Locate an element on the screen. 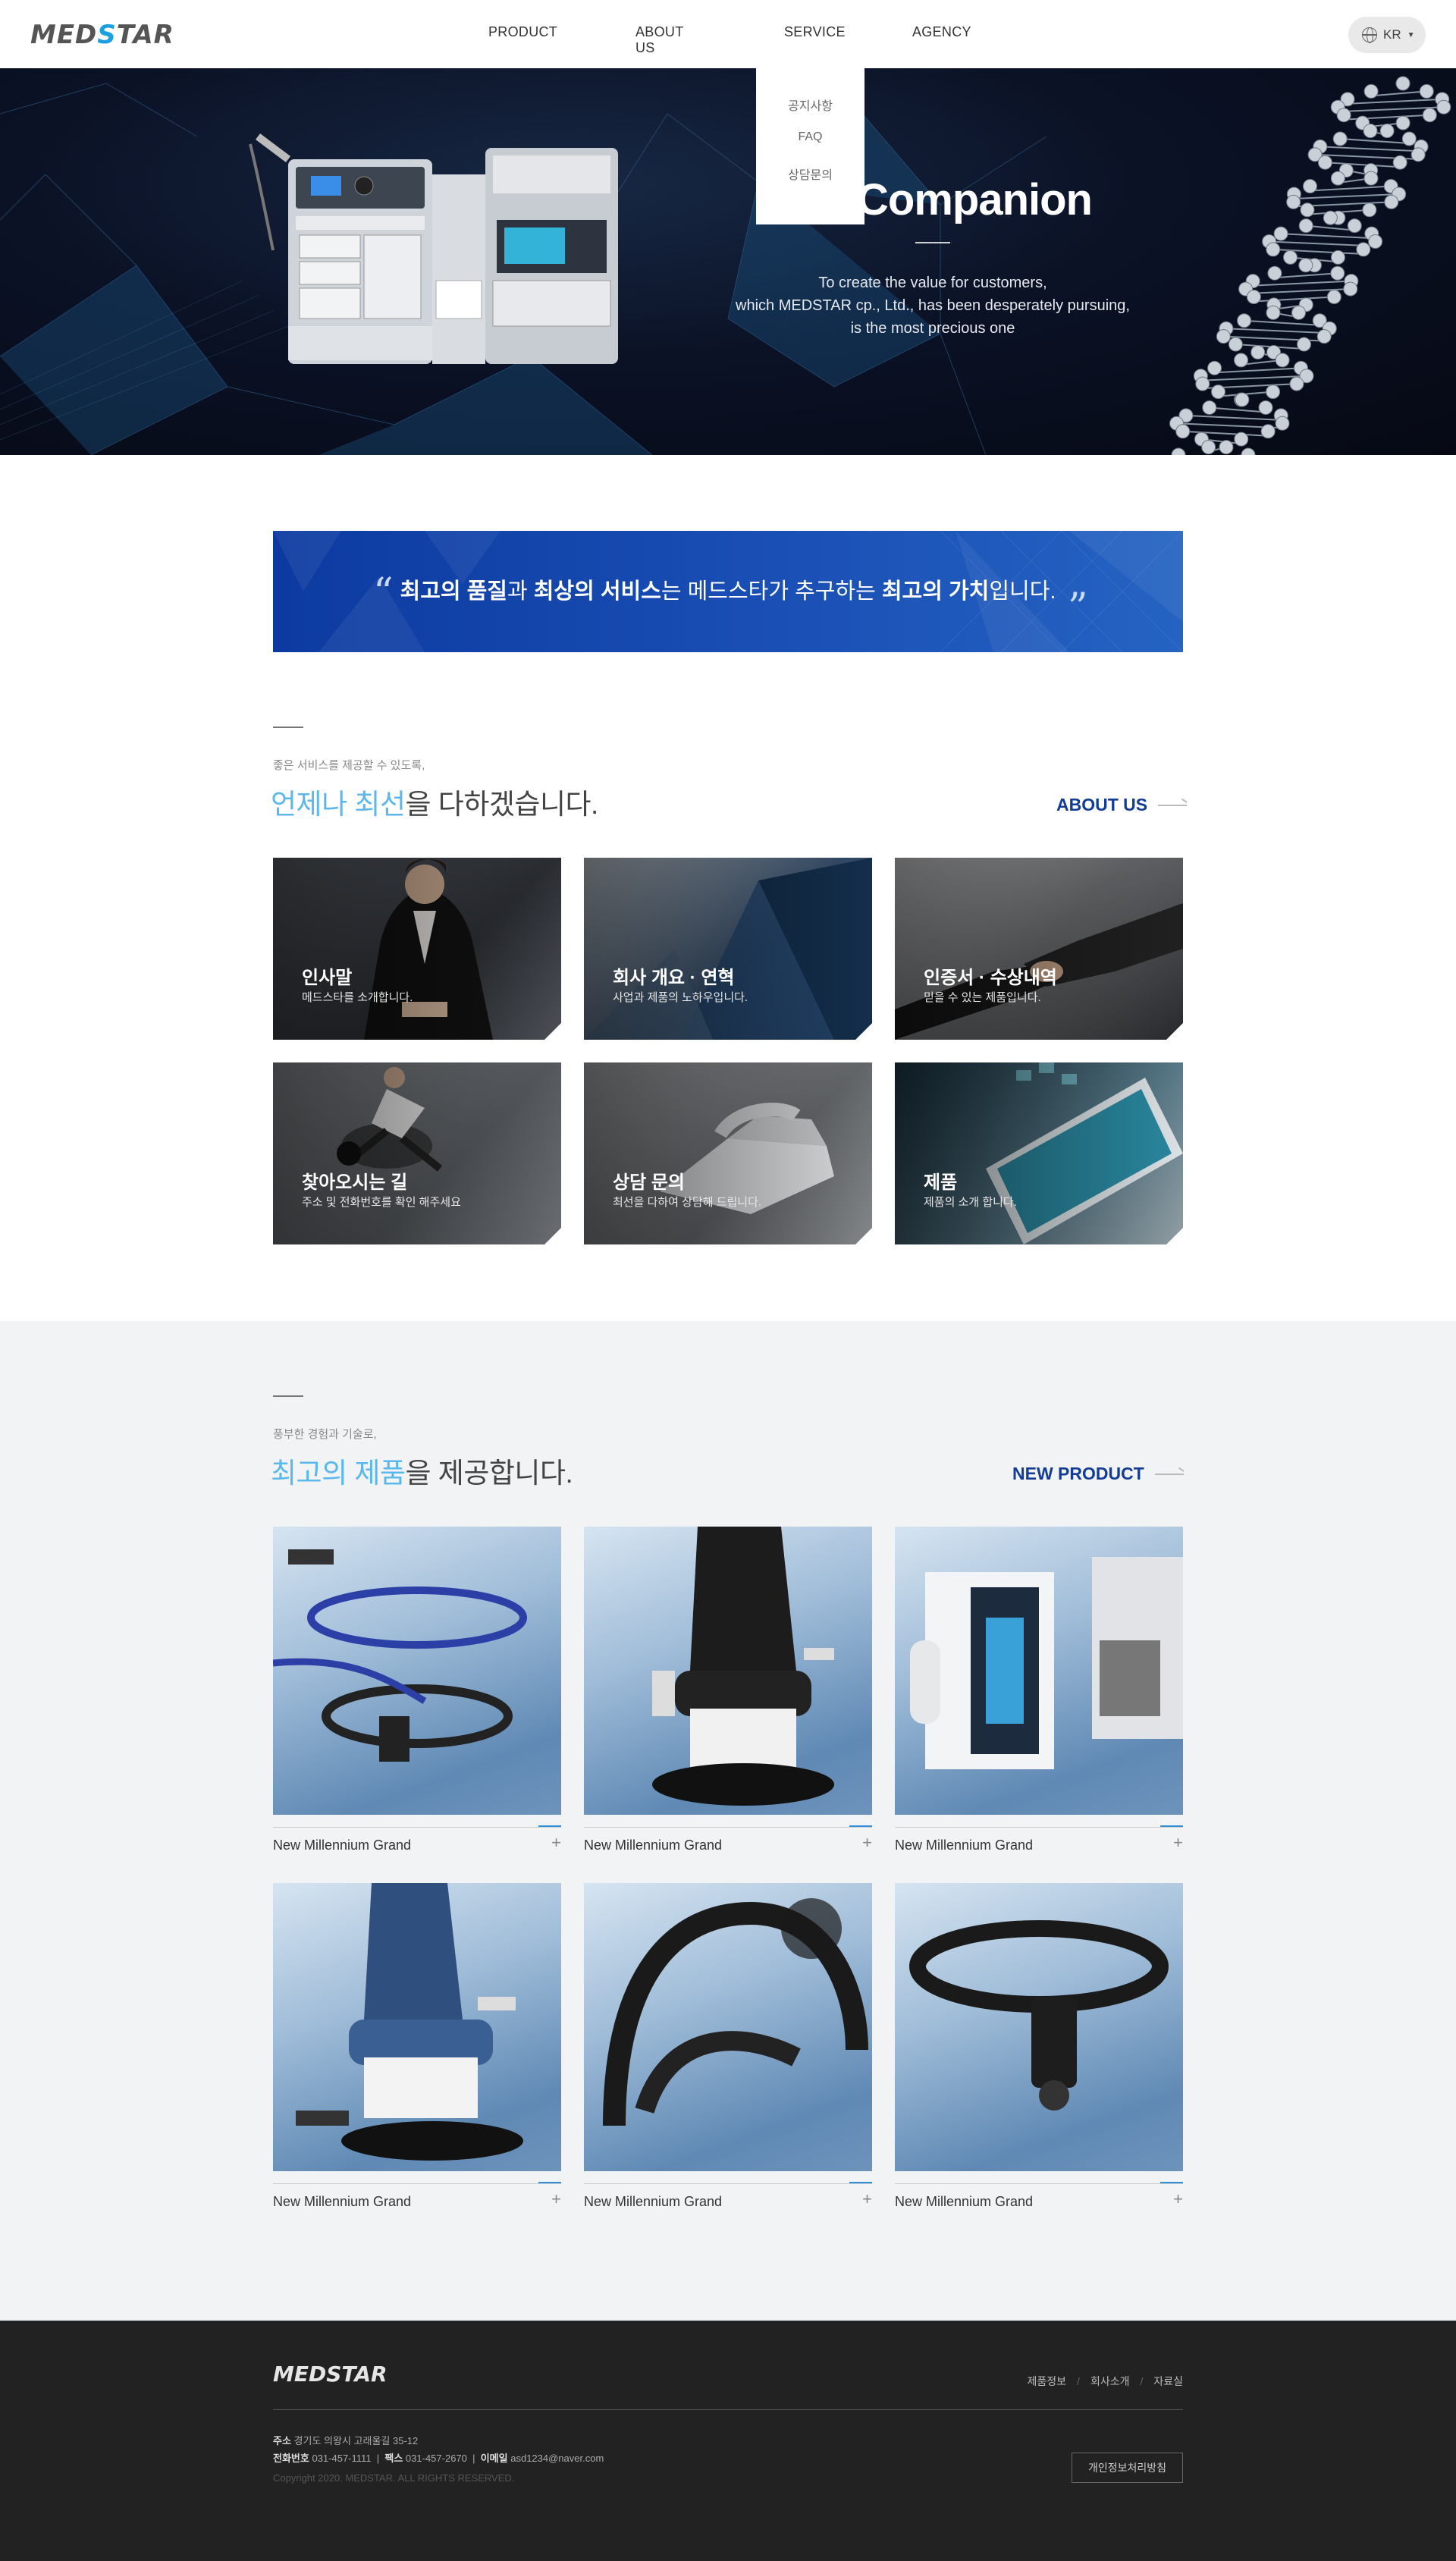 This screenshot has height=2561, width=1456. quote-part-2: 과 is located at coordinates (520, 591).